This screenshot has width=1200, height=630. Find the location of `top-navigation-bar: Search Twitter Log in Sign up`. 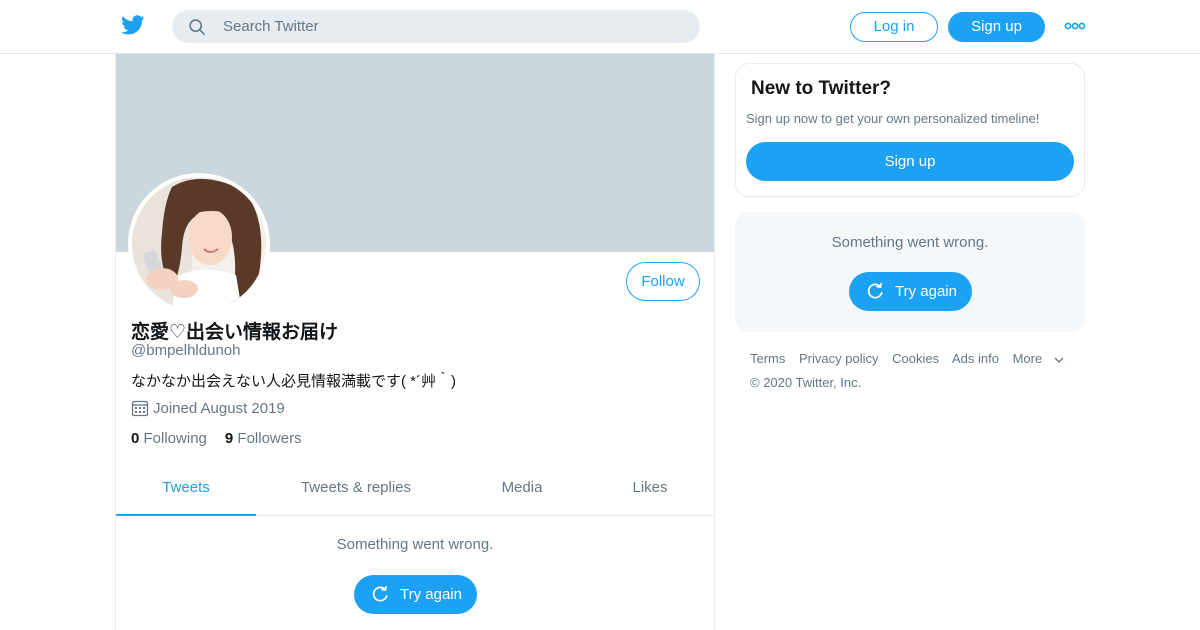

top-navigation-bar: Search Twitter Log in Sign up is located at coordinates (600, 27).